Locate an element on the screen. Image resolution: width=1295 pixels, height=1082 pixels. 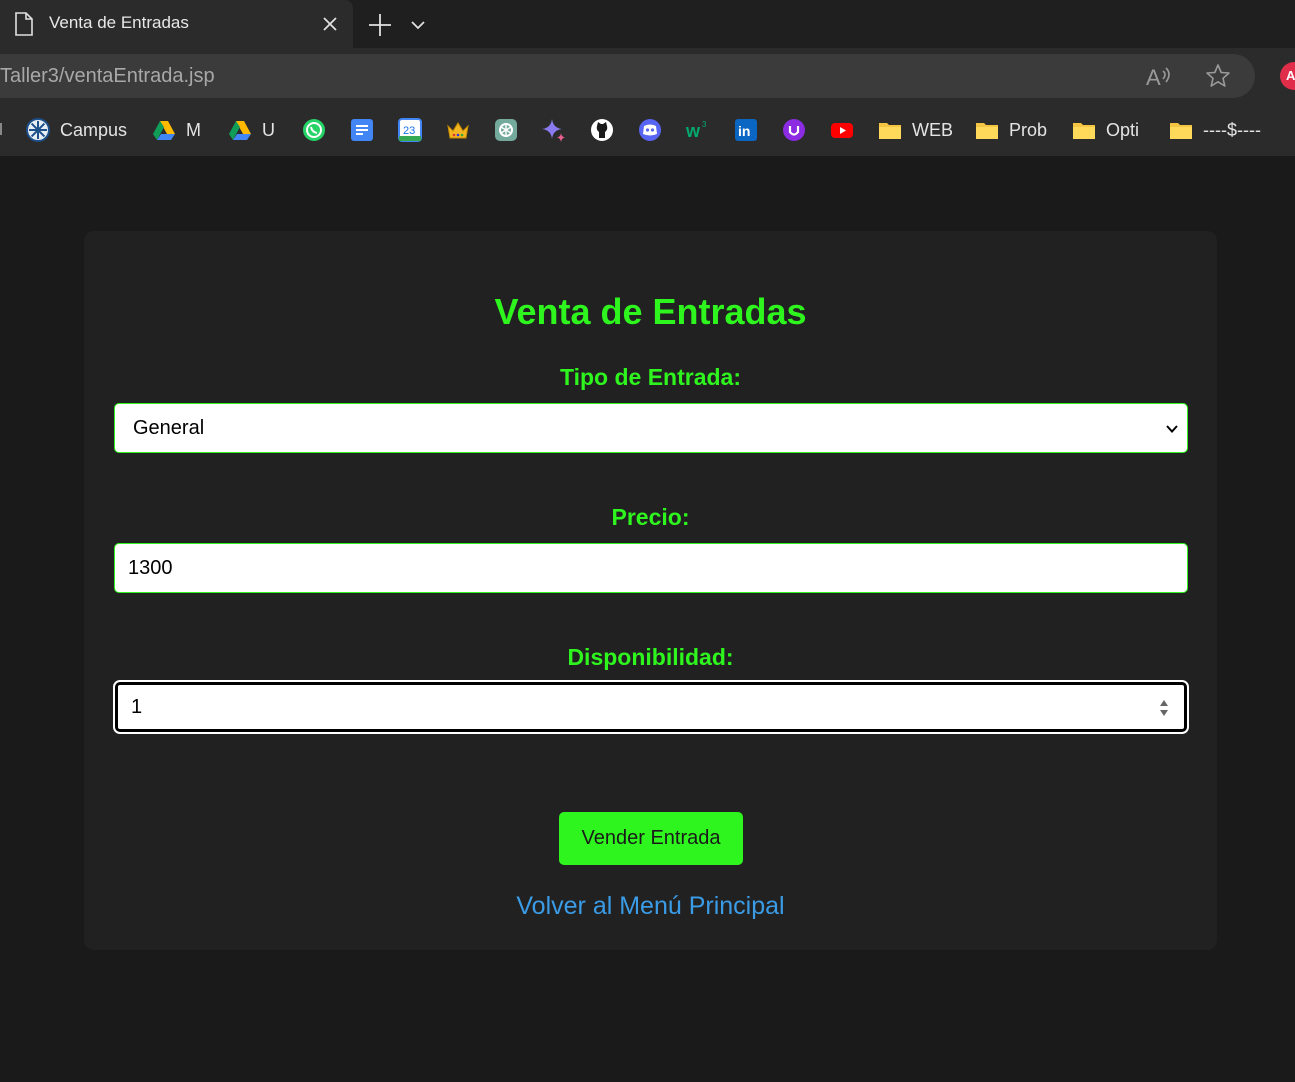
bookmark-separator is located at coordinates (1, 129).